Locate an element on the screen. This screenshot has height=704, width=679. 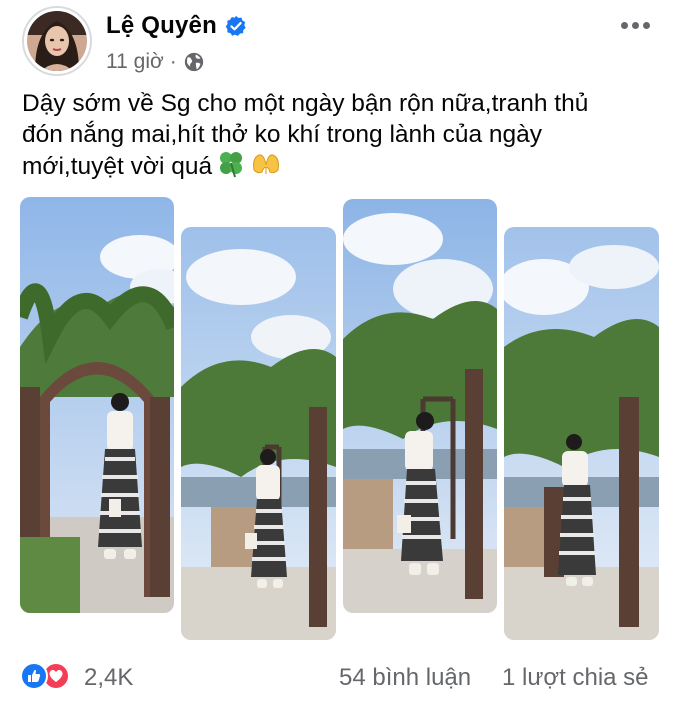
avatar is located at coordinates (57, 41).